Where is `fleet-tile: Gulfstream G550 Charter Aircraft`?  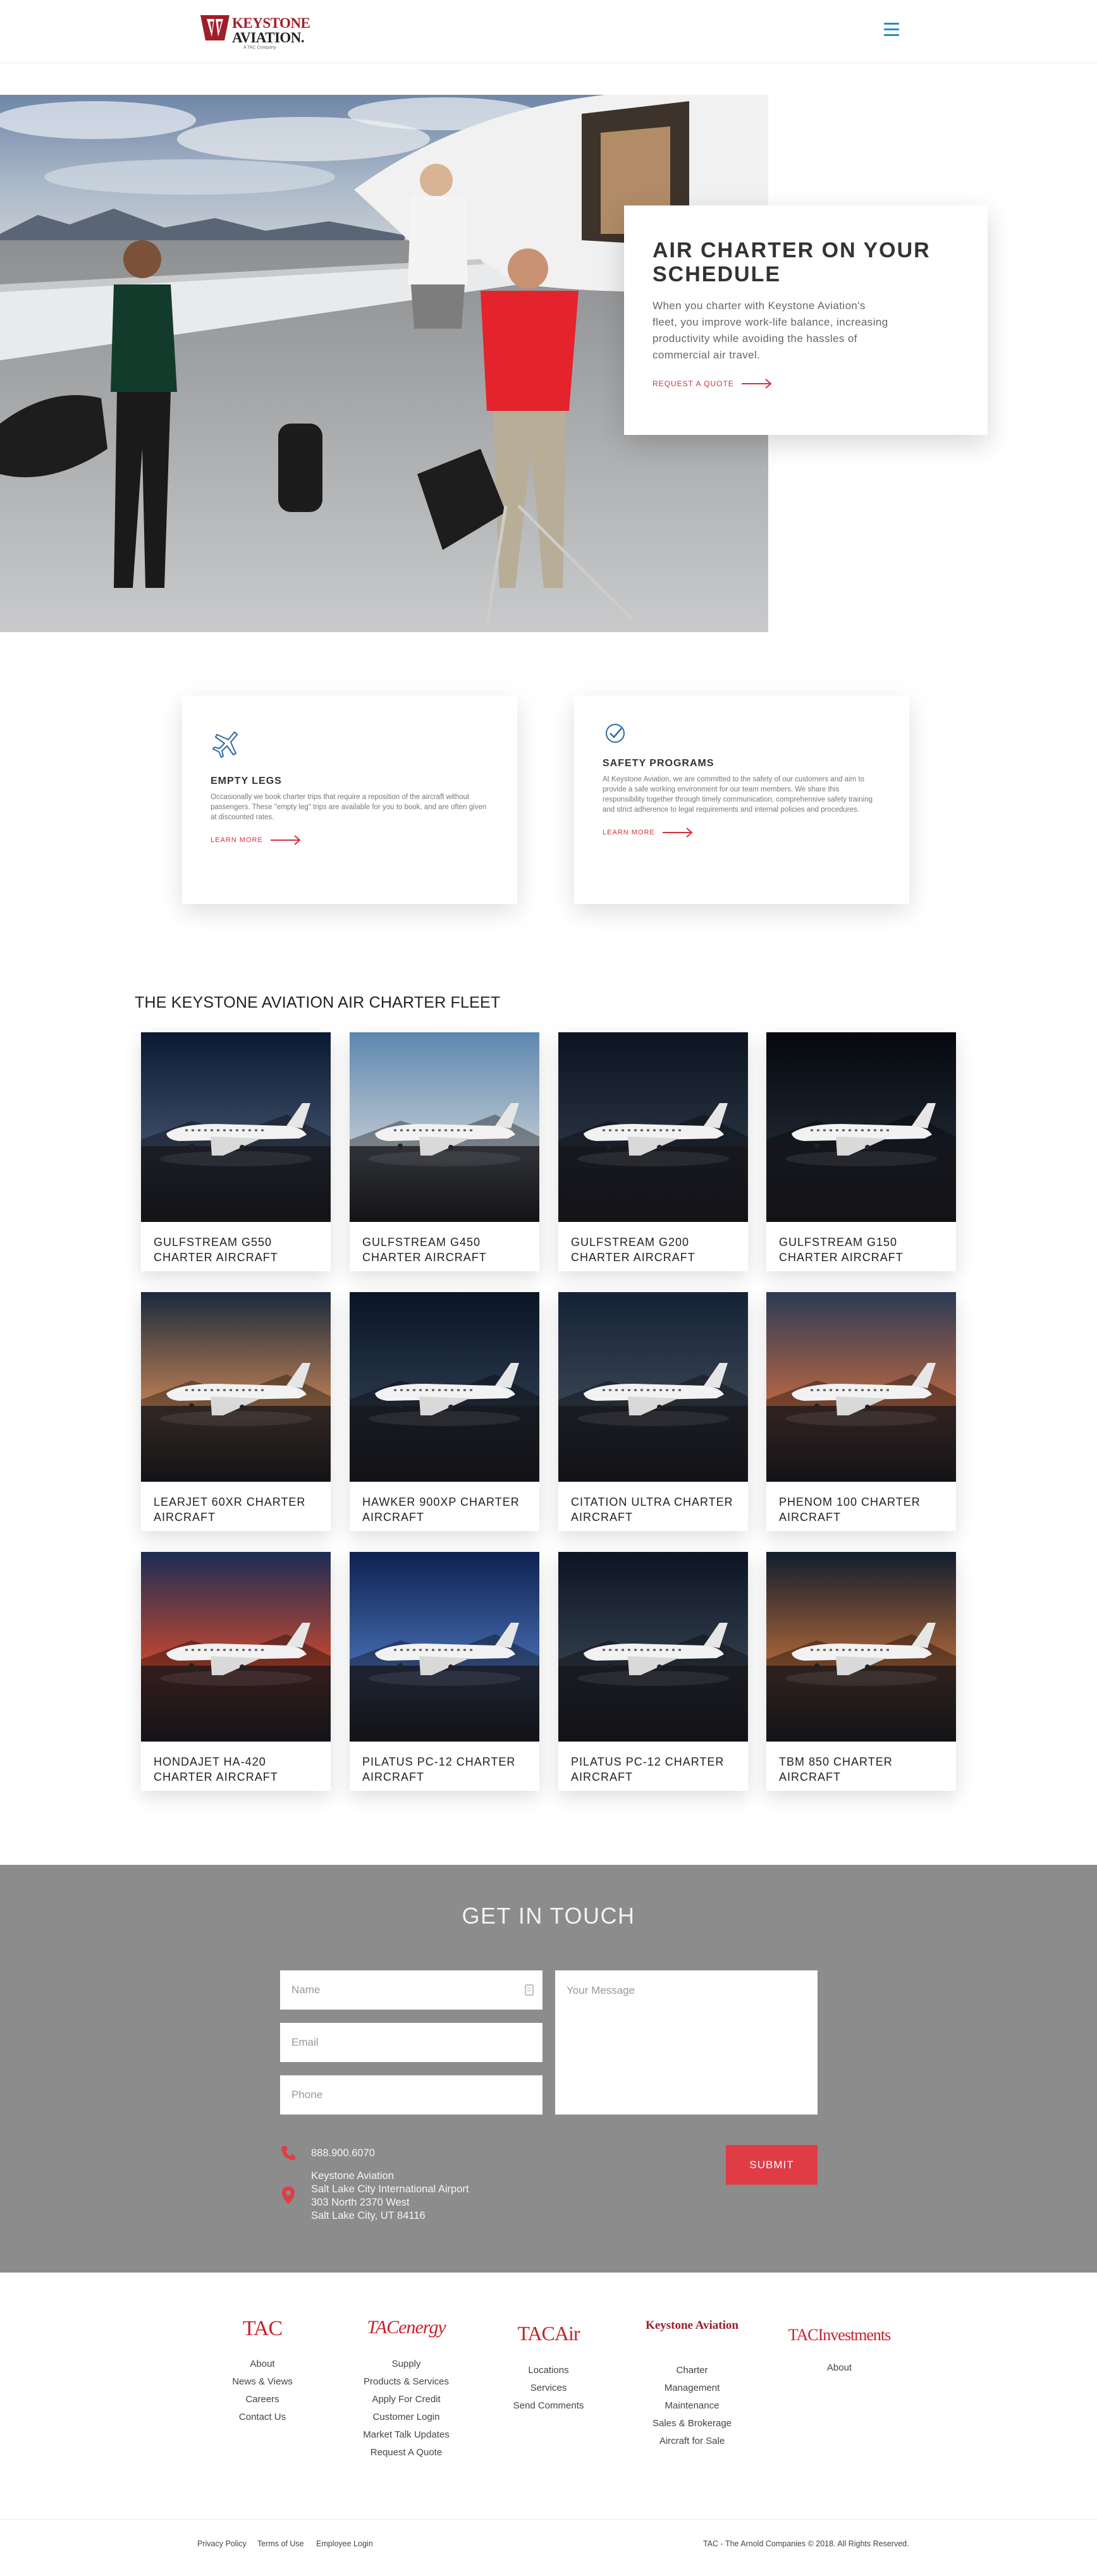
fleet-tile: Gulfstream G550 Charter Aircraft is located at coordinates (236, 1151).